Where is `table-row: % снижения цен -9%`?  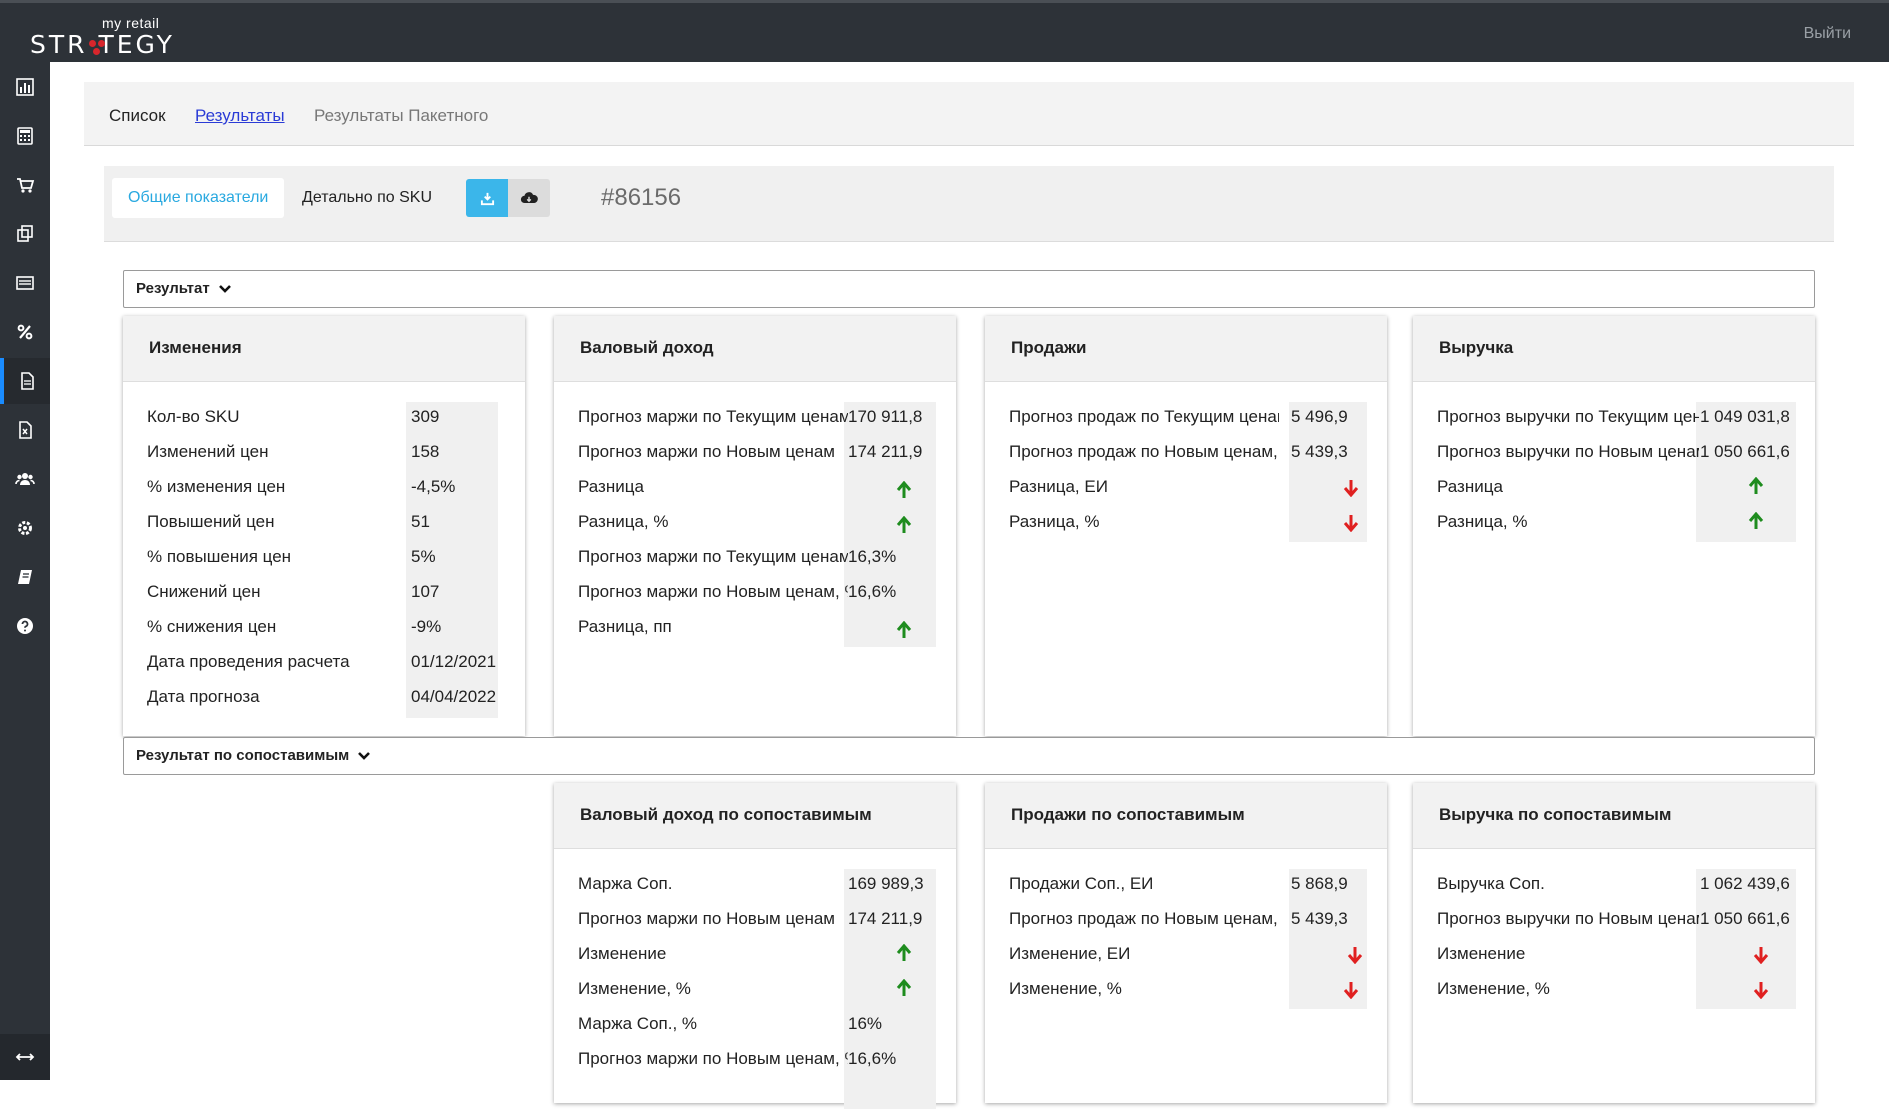
table-row: % снижения цен -9% is located at coordinates (294, 626).